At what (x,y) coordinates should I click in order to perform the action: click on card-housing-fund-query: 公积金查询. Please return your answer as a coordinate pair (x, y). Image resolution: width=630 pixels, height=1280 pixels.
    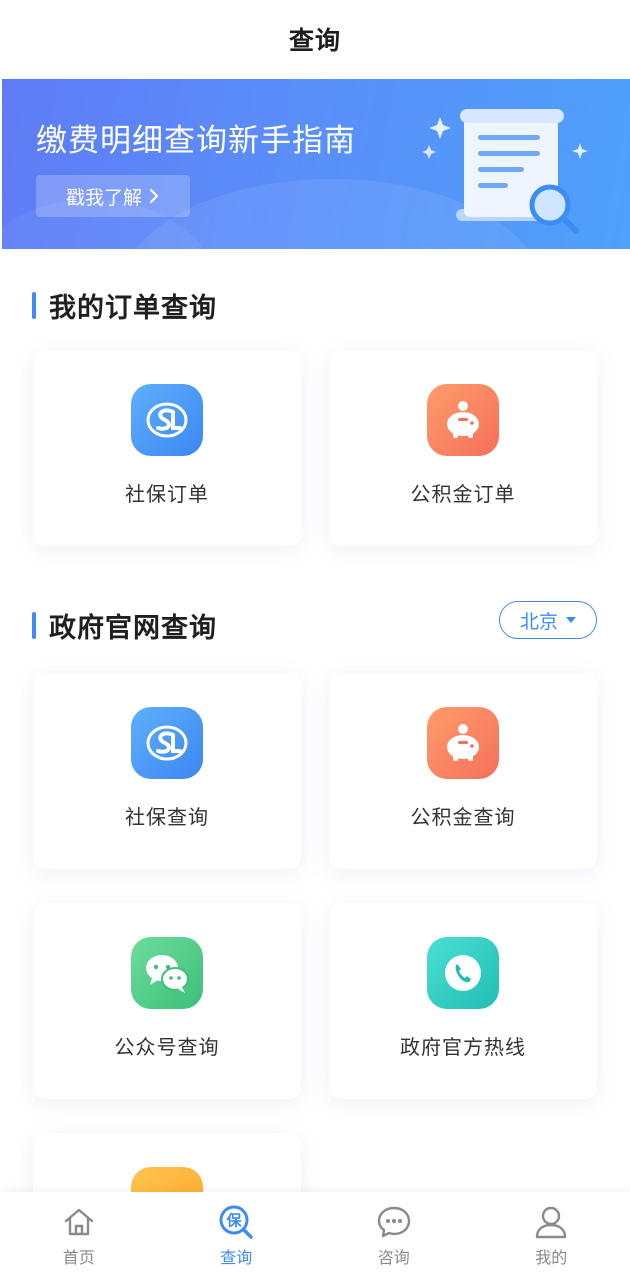
    Looking at the image, I should click on (463, 771).